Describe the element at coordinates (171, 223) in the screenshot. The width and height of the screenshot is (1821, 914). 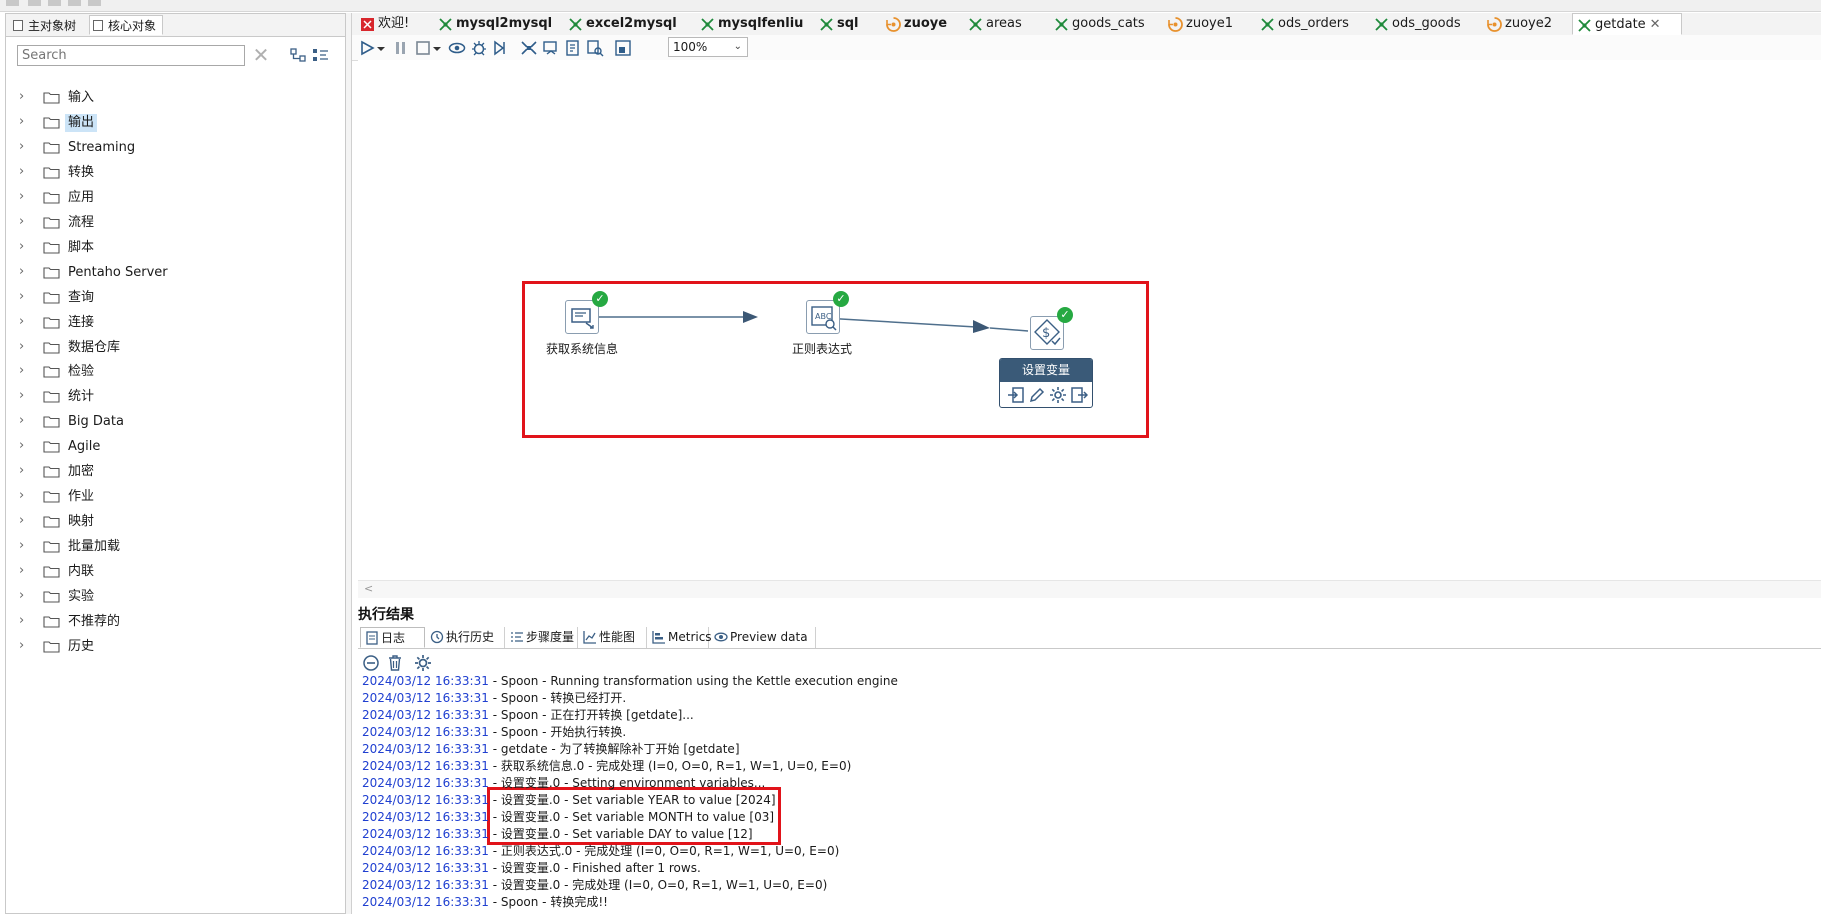
I see `tree-category: › 流程` at that location.